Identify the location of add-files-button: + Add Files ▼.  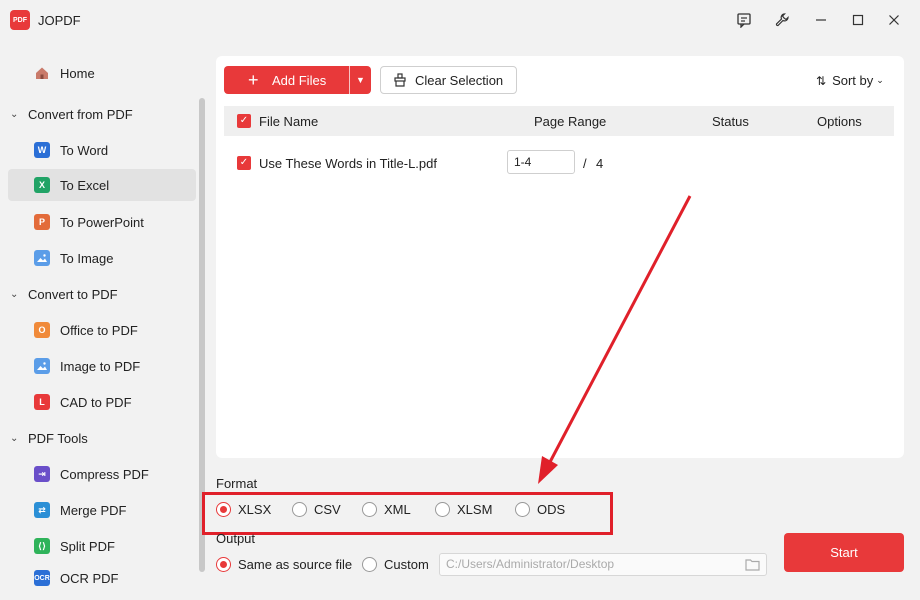
(297, 80).